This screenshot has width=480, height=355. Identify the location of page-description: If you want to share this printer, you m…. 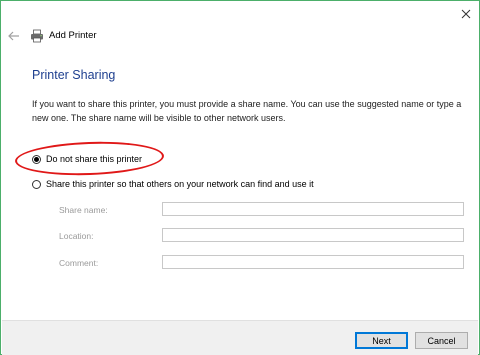
(247, 111).